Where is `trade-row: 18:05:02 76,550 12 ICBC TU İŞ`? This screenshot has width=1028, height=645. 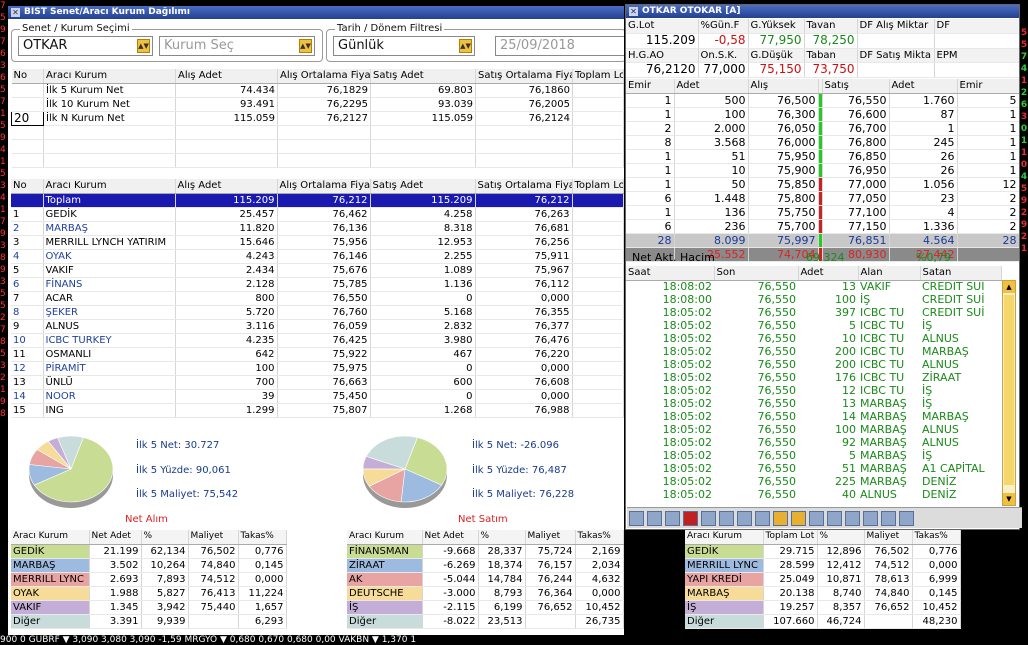
trade-row: 18:05:02 76,550 12 ICBC TU İŞ is located at coordinates (813, 390).